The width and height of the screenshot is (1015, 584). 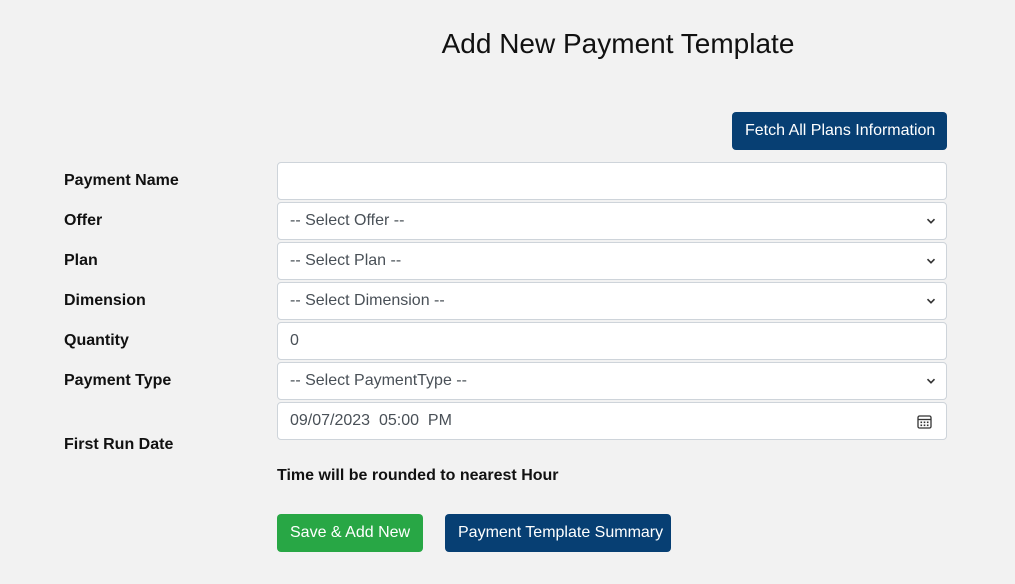 What do you see at coordinates (612, 341) in the screenshot?
I see `quantity-input: 0` at bounding box center [612, 341].